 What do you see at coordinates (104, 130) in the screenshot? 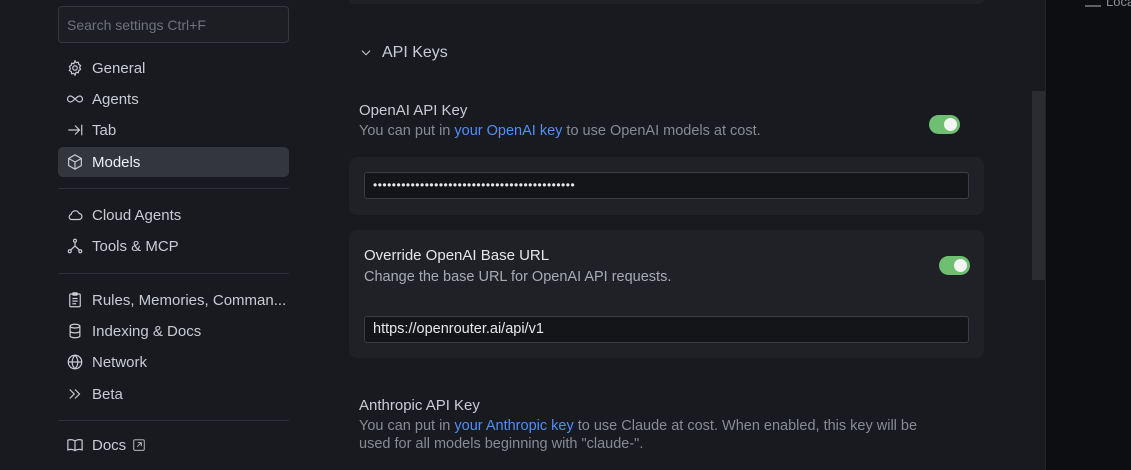
I see `sidebar-item-label: Tab` at bounding box center [104, 130].